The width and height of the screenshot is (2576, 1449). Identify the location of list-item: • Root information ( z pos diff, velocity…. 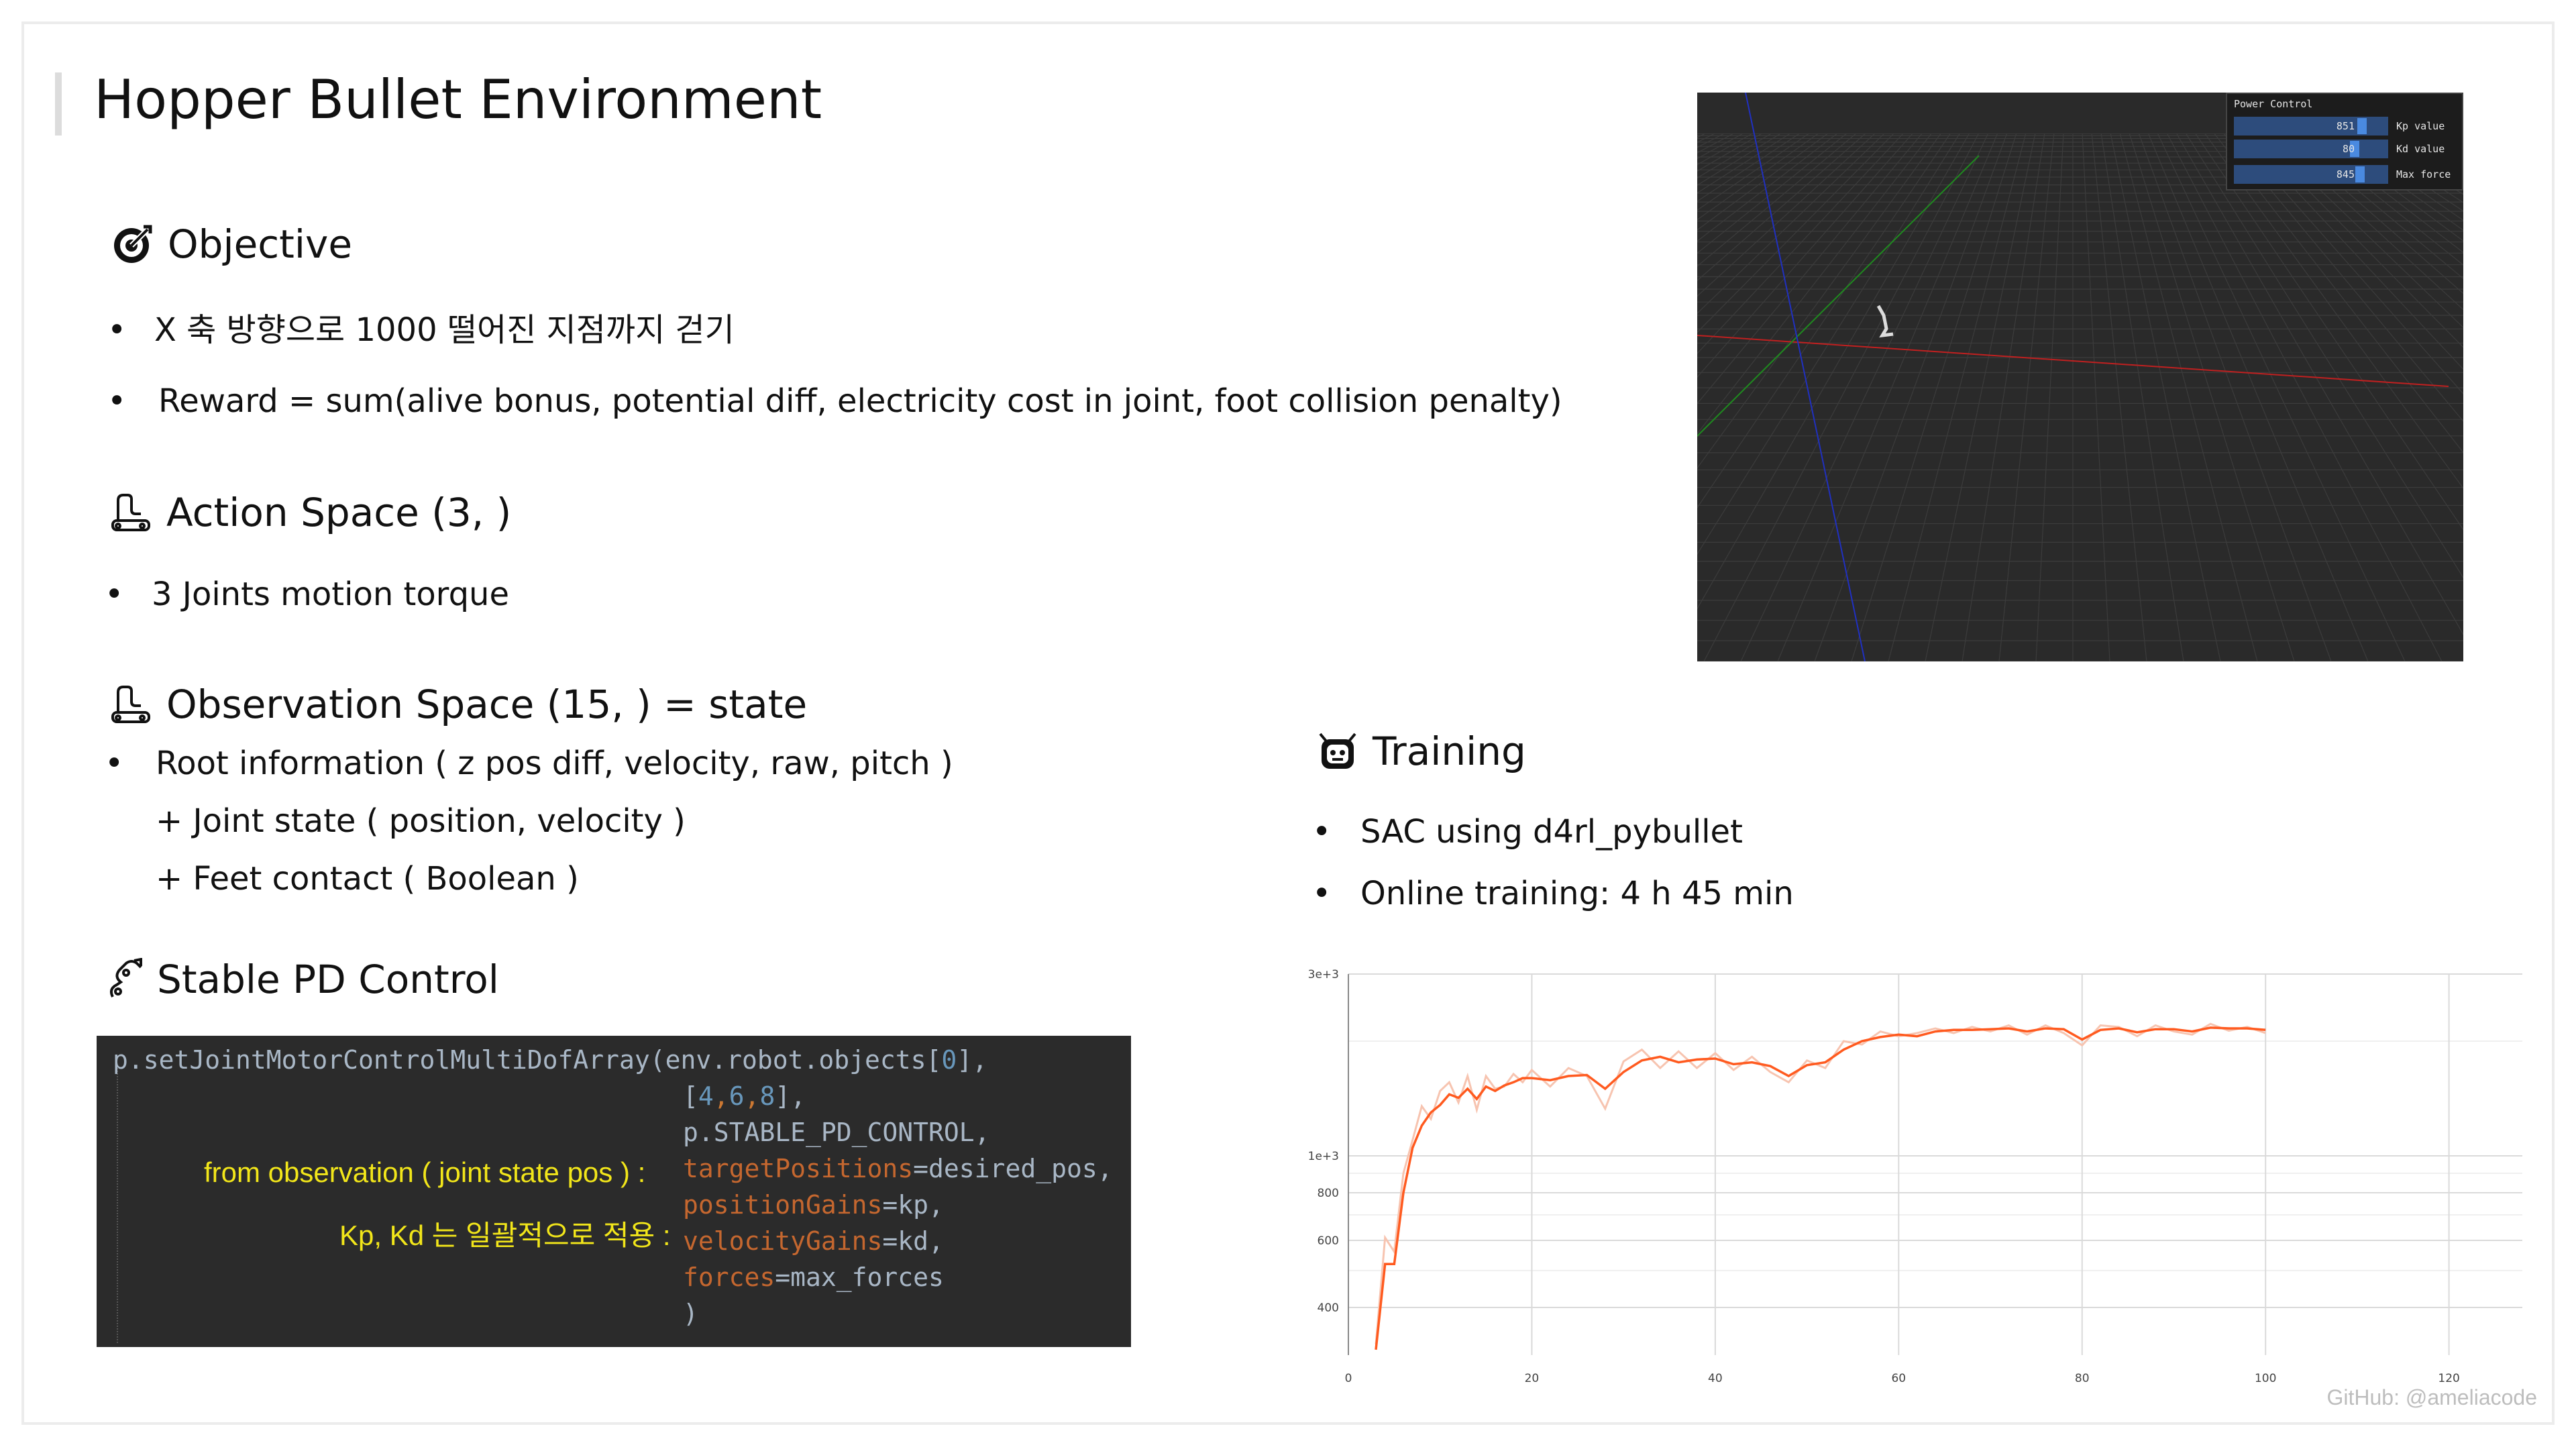
(529, 763).